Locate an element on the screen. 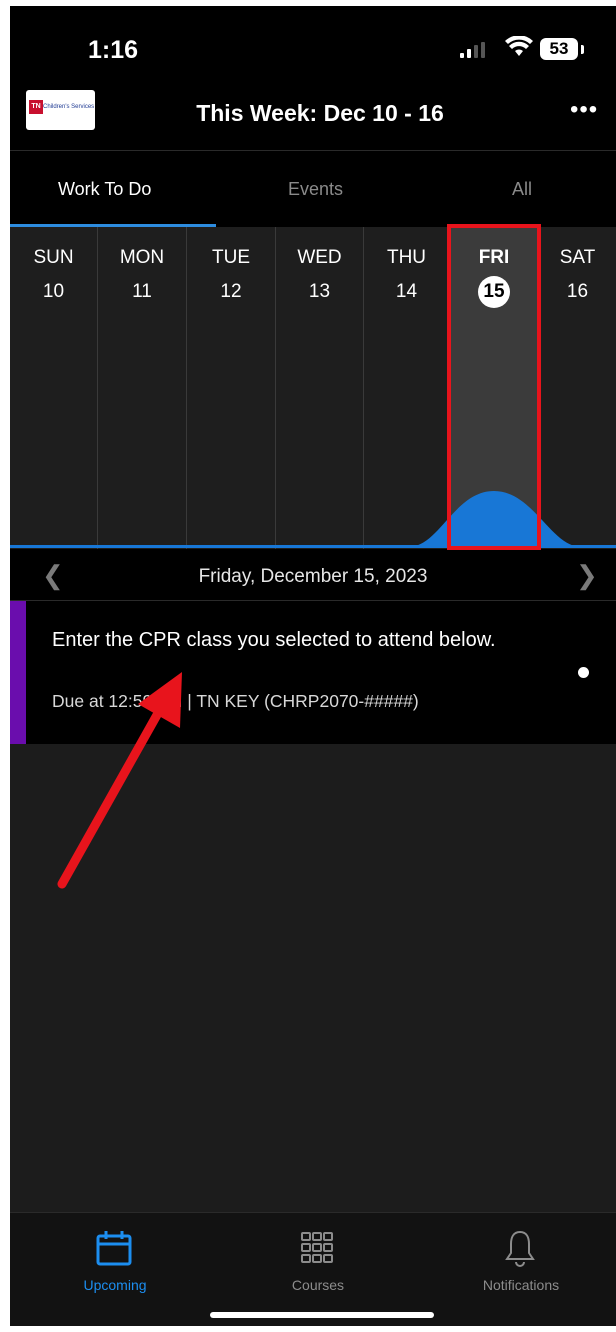 The width and height of the screenshot is (616, 1332). date-navigator: ❮ Friday, December 15, 2023 ❯ is located at coordinates (313, 575).